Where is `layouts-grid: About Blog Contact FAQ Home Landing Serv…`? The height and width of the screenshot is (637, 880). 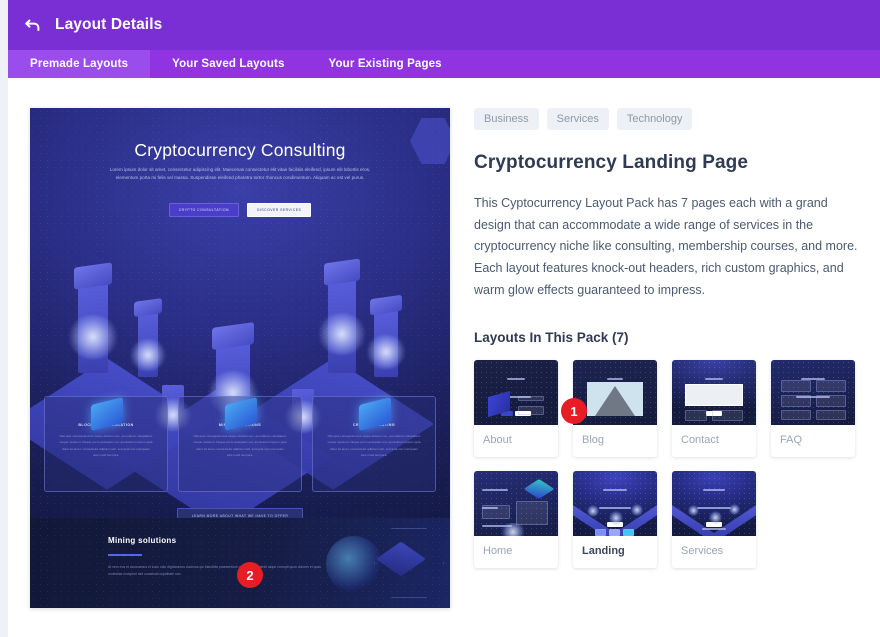
layouts-grid: About Blog Contact FAQ Home Landing Serv… is located at coordinates (670, 464).